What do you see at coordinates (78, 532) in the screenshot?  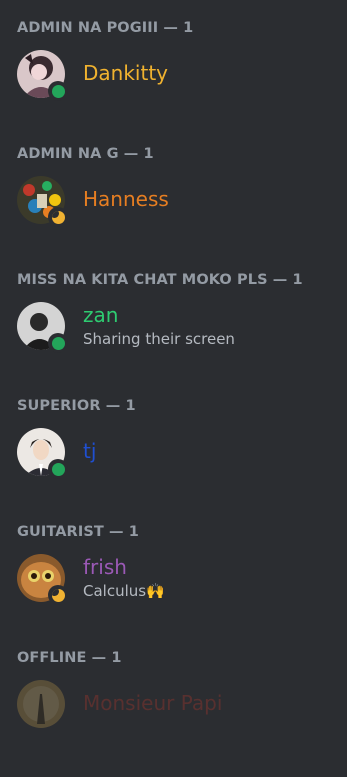 I see `role-header: GUITARIST — 1` at bounding box center [78, 532].